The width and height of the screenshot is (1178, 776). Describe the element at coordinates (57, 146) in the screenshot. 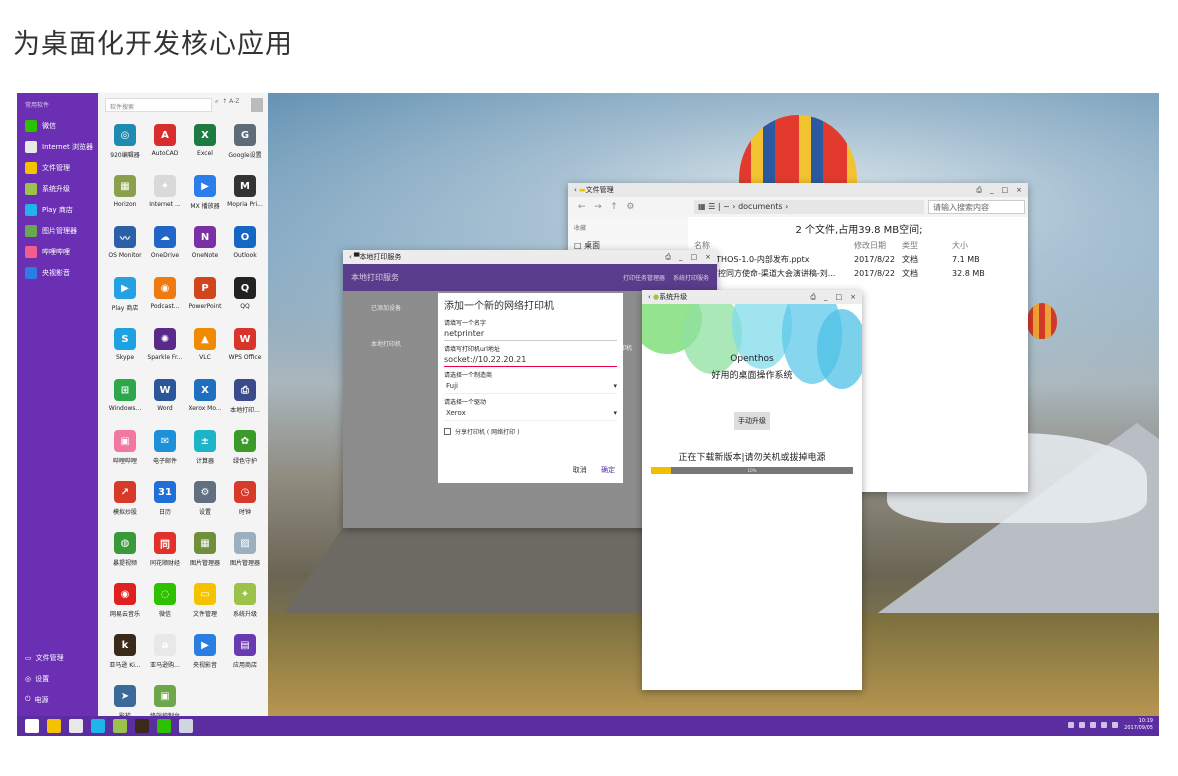

I see `sidebar-item: Internet 浏览器` at that location.